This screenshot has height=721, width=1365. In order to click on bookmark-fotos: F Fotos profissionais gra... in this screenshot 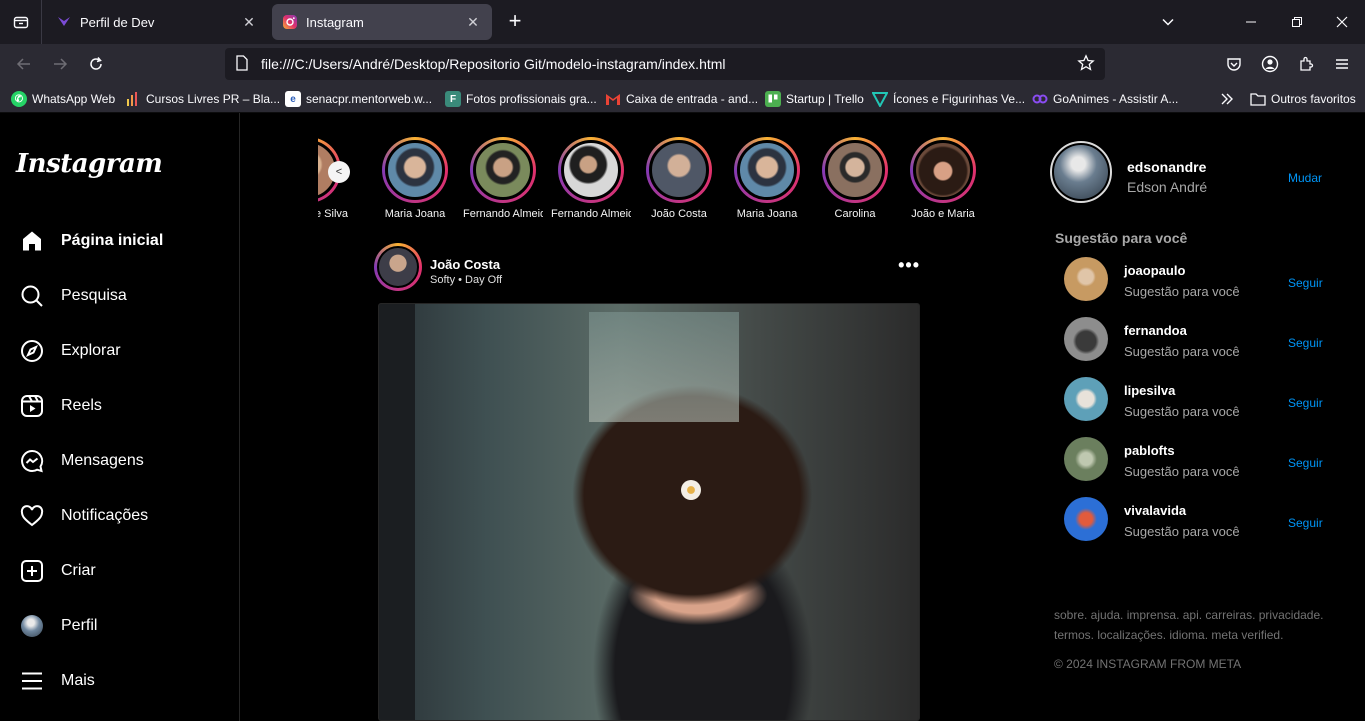, I will do `click(521, 99)`.